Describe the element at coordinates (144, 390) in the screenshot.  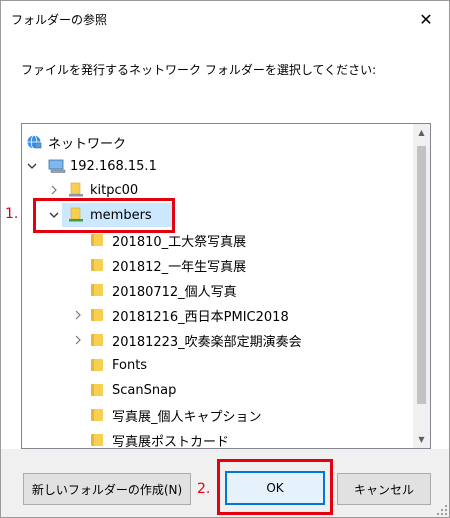
I see `tree-item-label: ScanSnap` at that location.